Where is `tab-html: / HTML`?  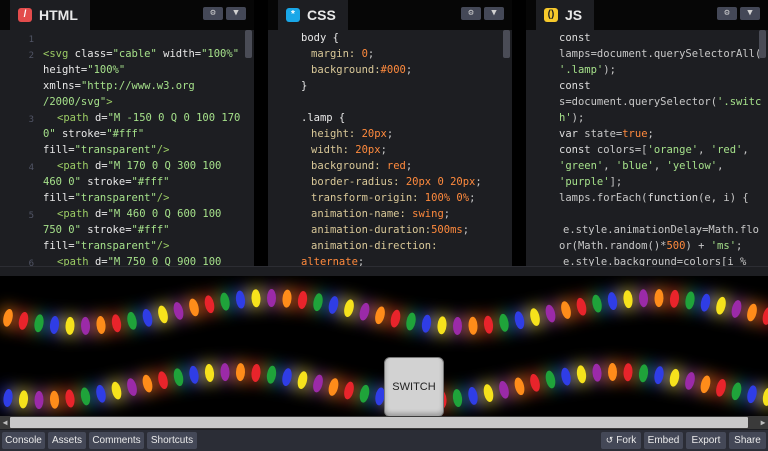 tab-html: / HTML is located at coordinates (50, 15).